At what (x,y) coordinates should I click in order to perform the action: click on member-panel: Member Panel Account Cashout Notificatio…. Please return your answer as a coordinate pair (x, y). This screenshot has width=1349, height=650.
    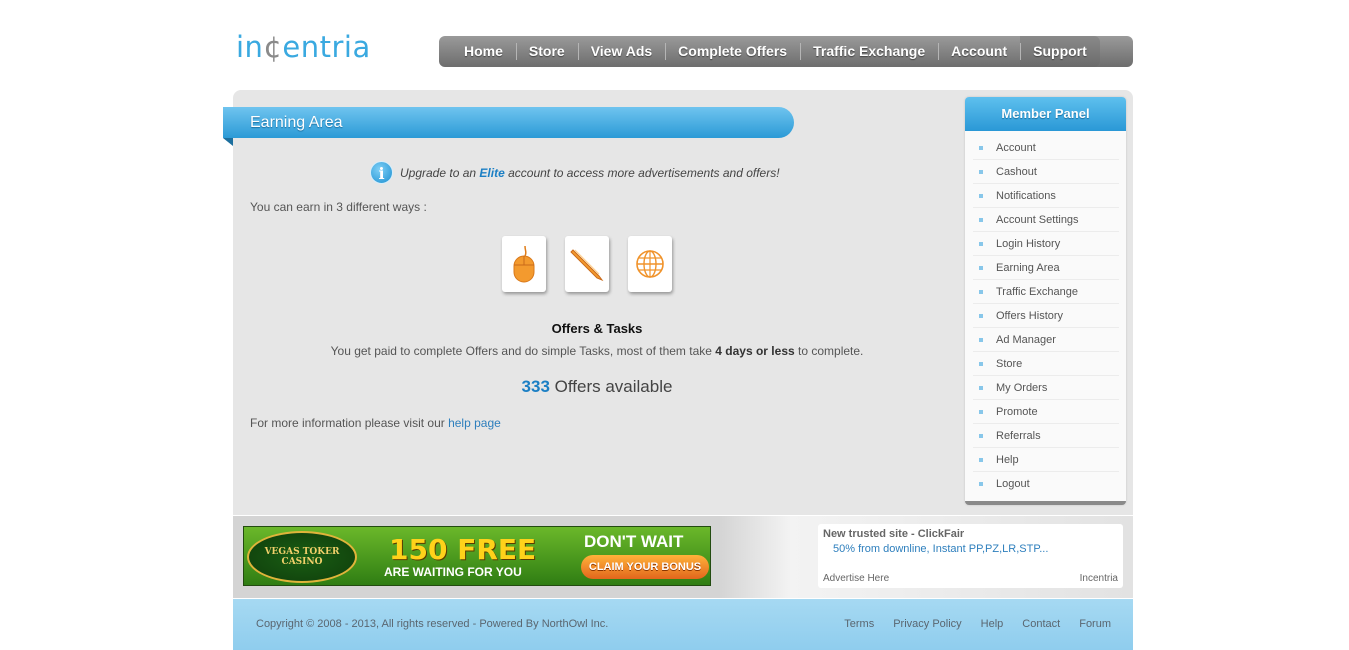
    Looking at the image, I should click on (1045, 301).